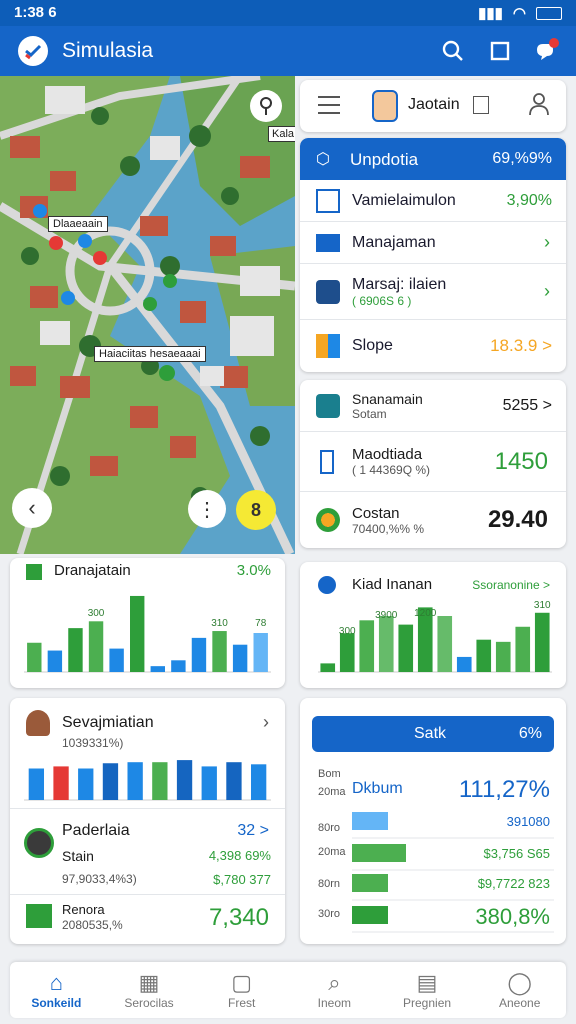  Describe the element at coordinates (56, 1003) in the screenshot. I see `nav-label: Sonkeild` at that location.